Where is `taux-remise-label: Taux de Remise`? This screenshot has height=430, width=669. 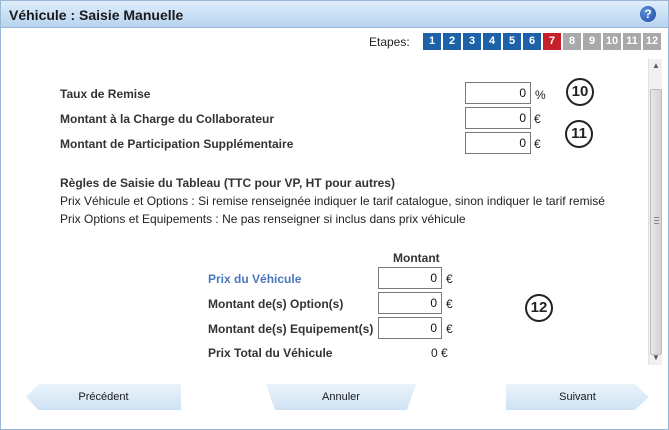
taux-remise-label: Taux de Remise is located at coordinates (105, 94).